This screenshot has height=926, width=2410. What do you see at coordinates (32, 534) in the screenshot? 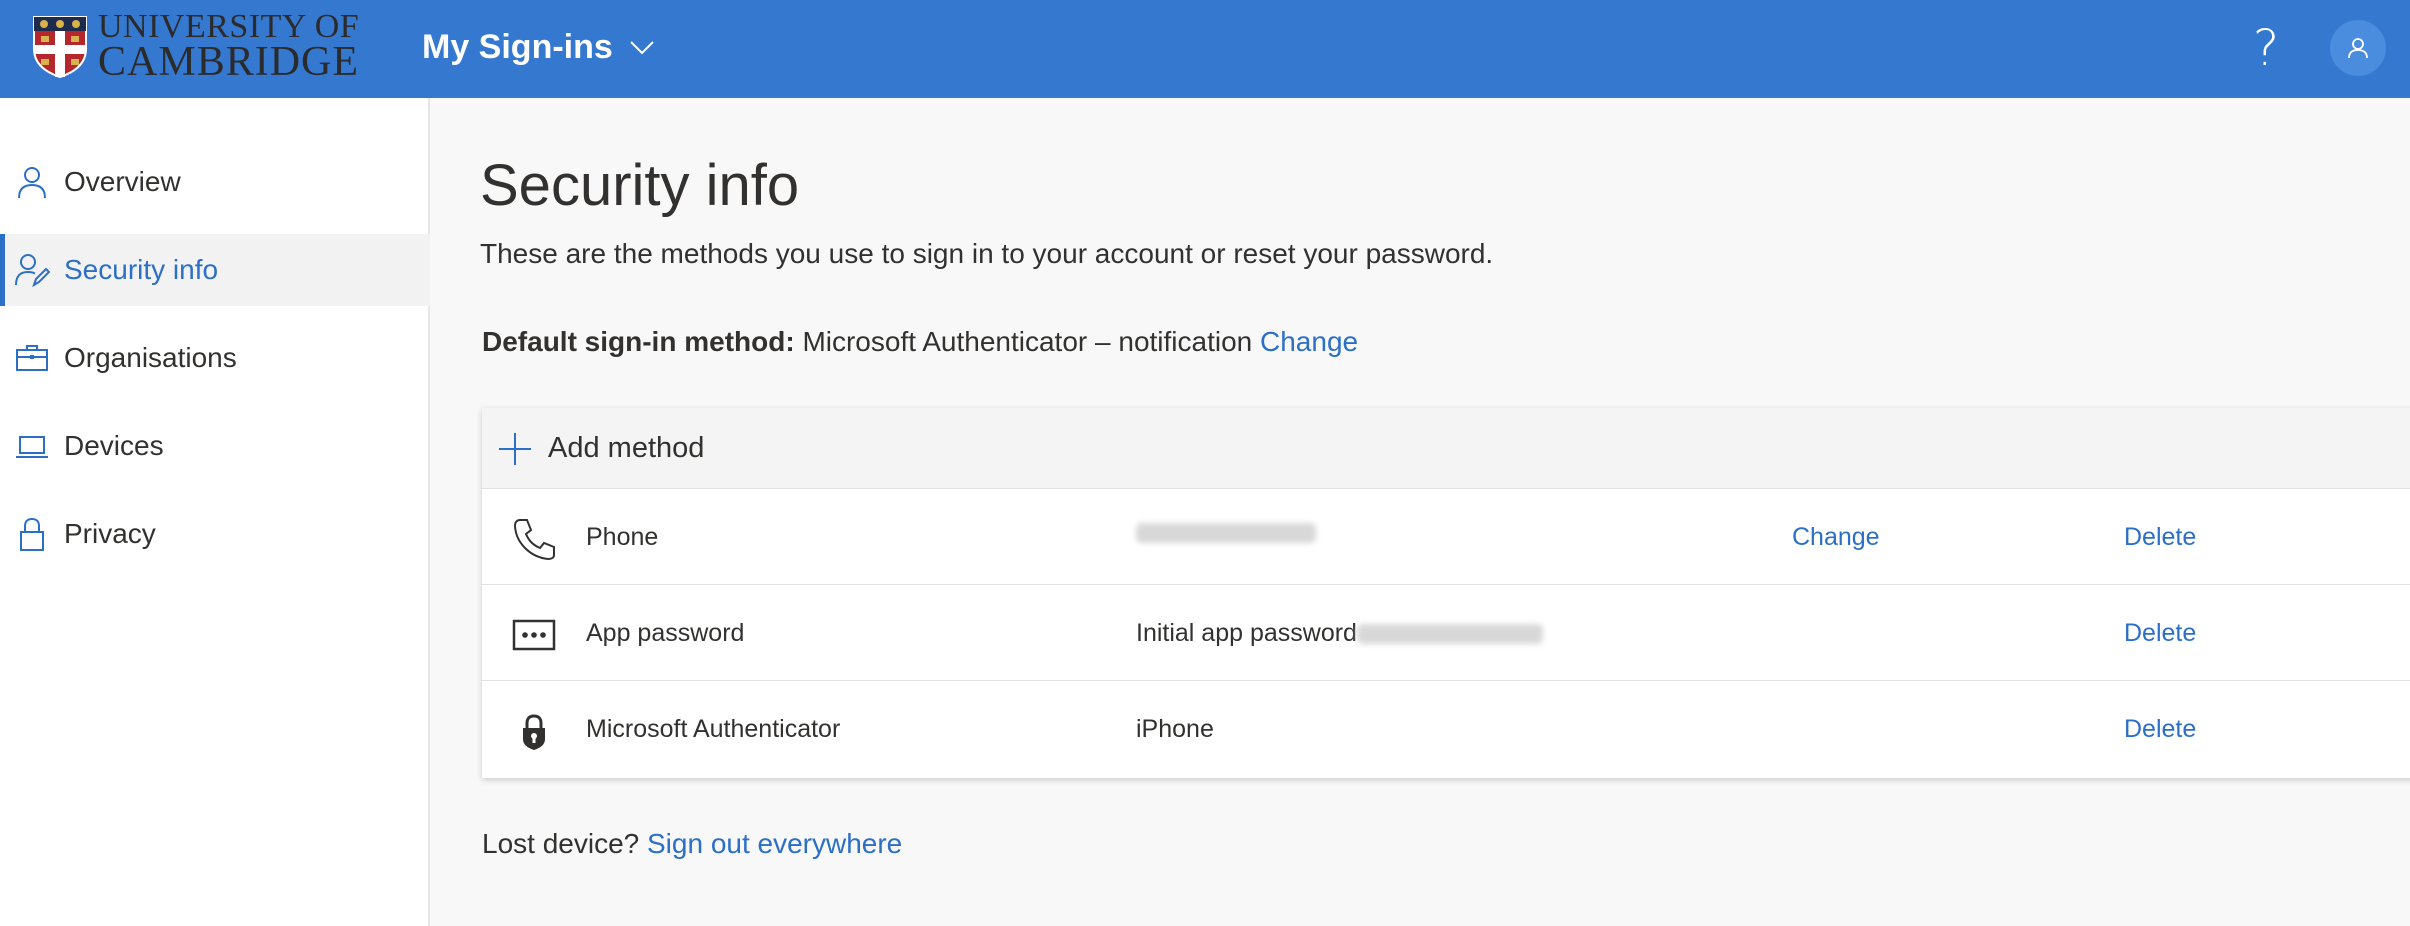
I see `lock-icon` at bounding box center [32, 534].